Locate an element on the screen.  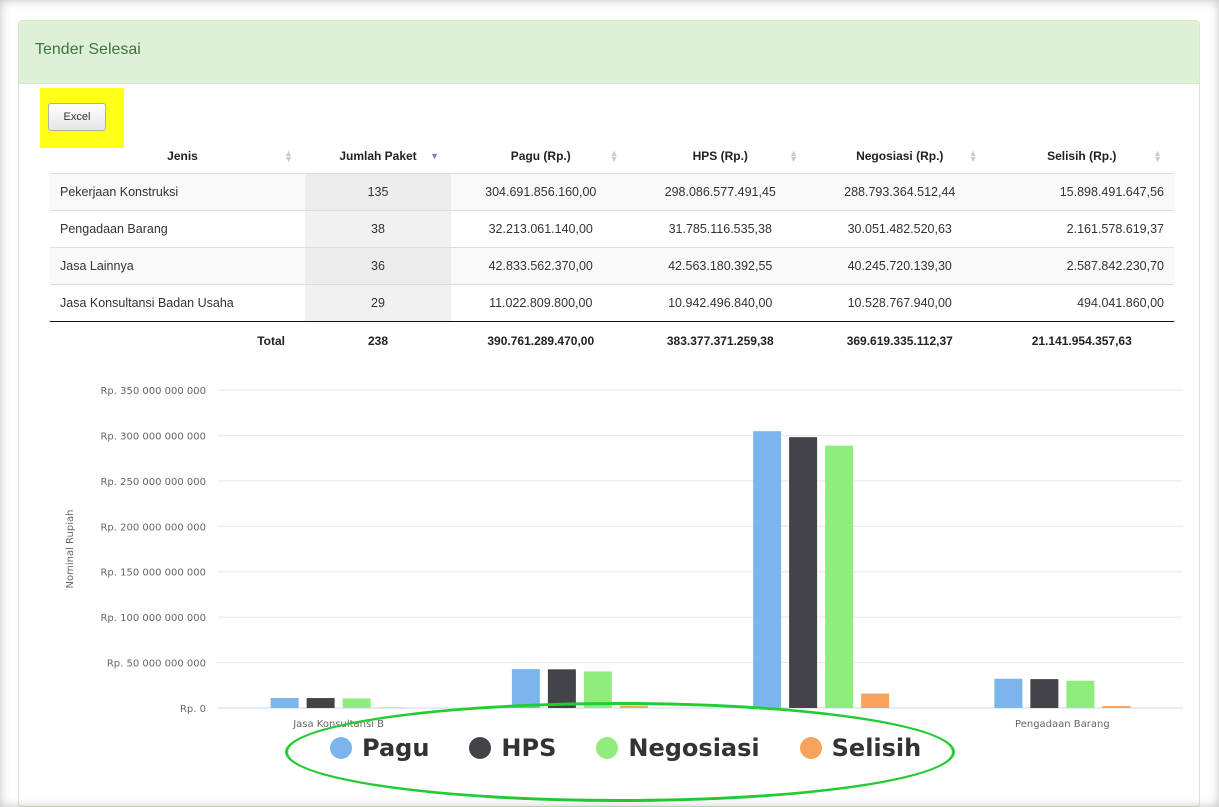
cell-jenis: Jasa Konsultansi Badan Usaha is located at coordinates (177, 303).